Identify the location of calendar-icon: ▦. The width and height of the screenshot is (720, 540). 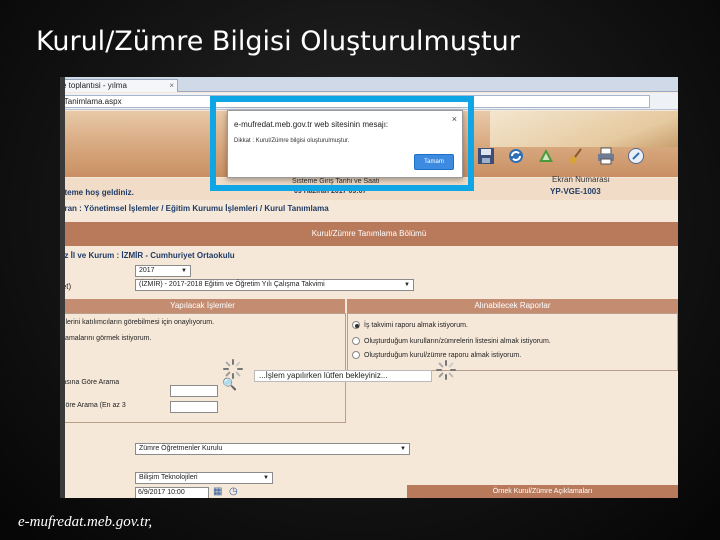
(217, 491).